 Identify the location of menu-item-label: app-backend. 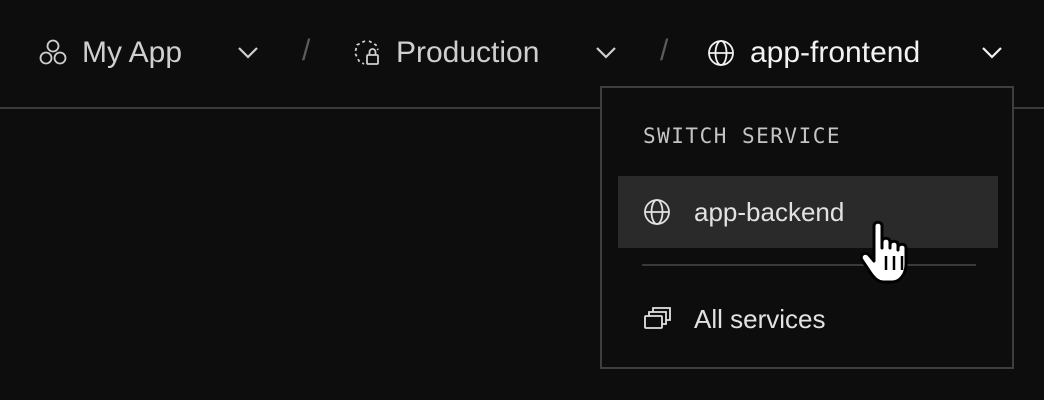
(769, 211).